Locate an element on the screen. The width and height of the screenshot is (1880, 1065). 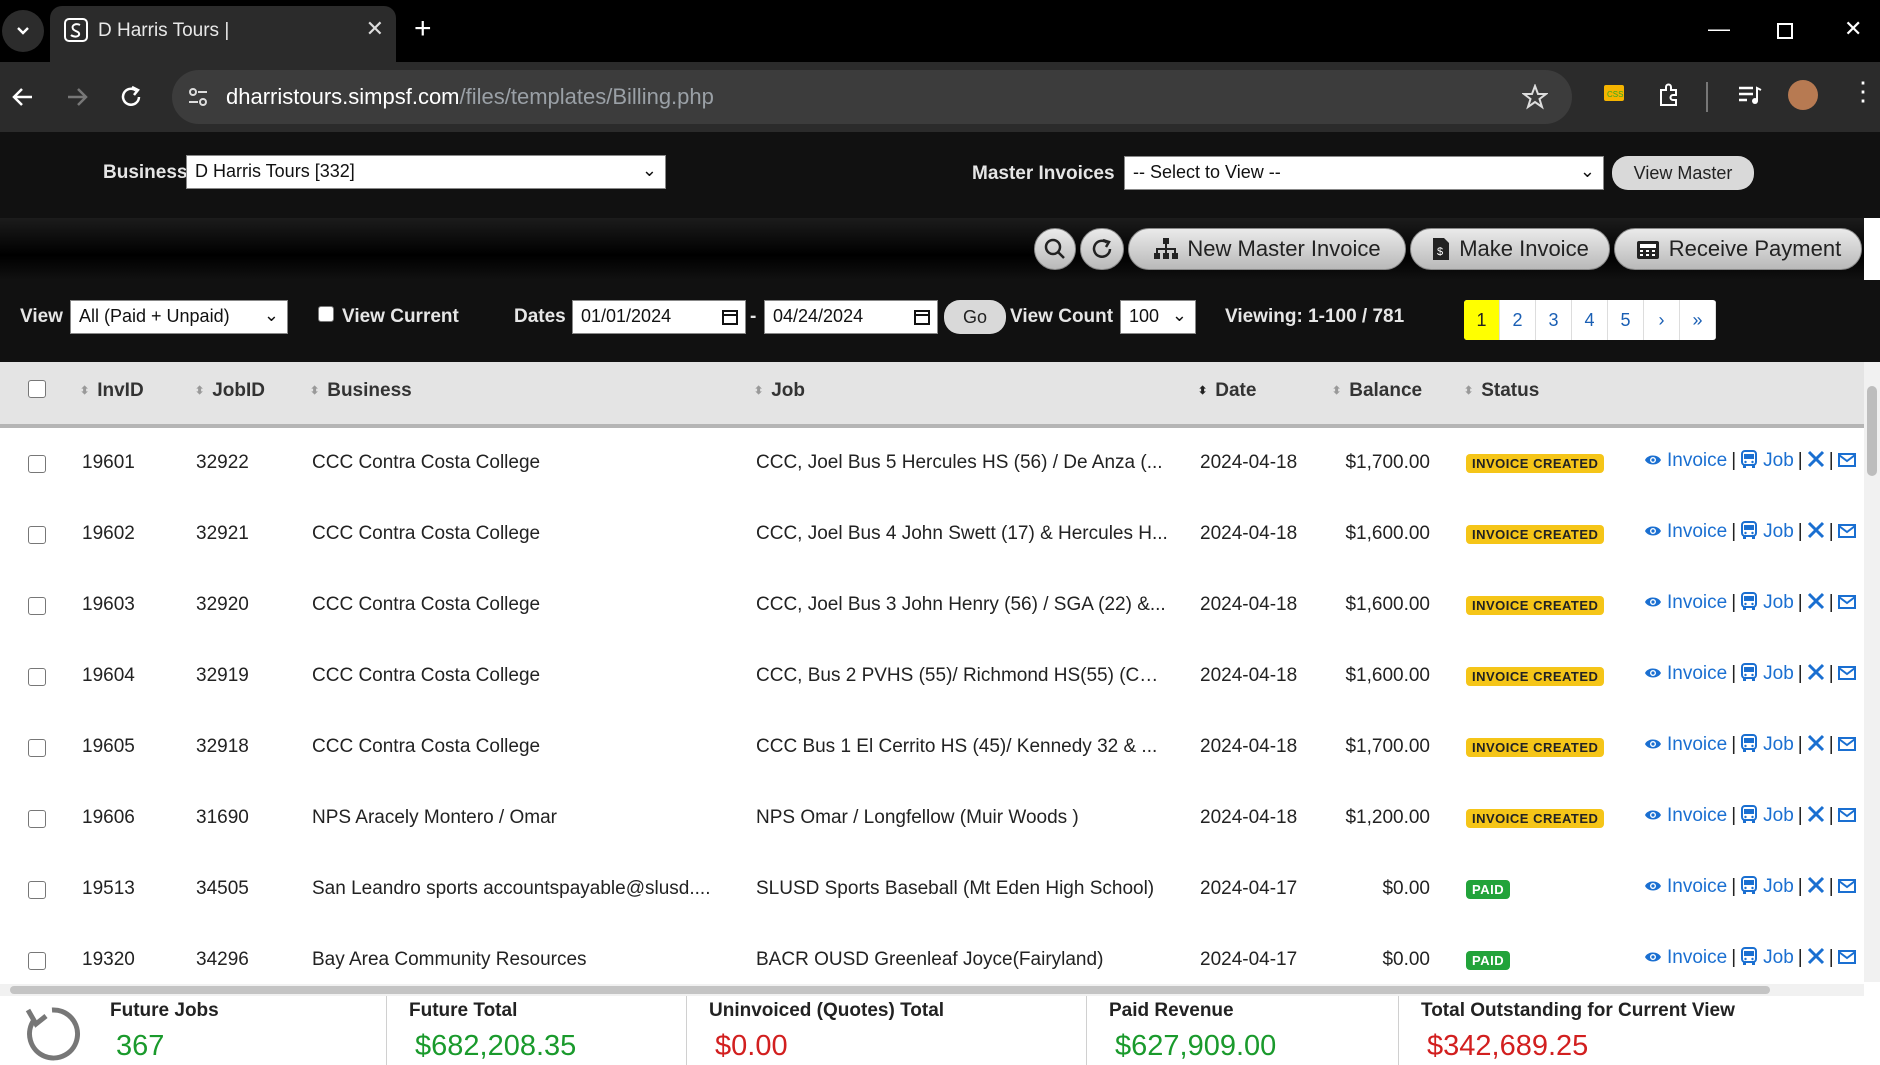
horizontal-scrollbar is located at coordinates (932, 990).